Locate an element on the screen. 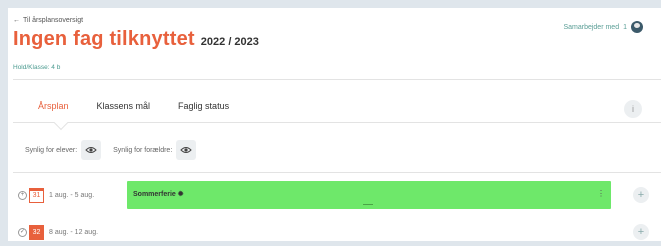  kebab-menu-icon: ⋮ is located at coordinates (601, 193).